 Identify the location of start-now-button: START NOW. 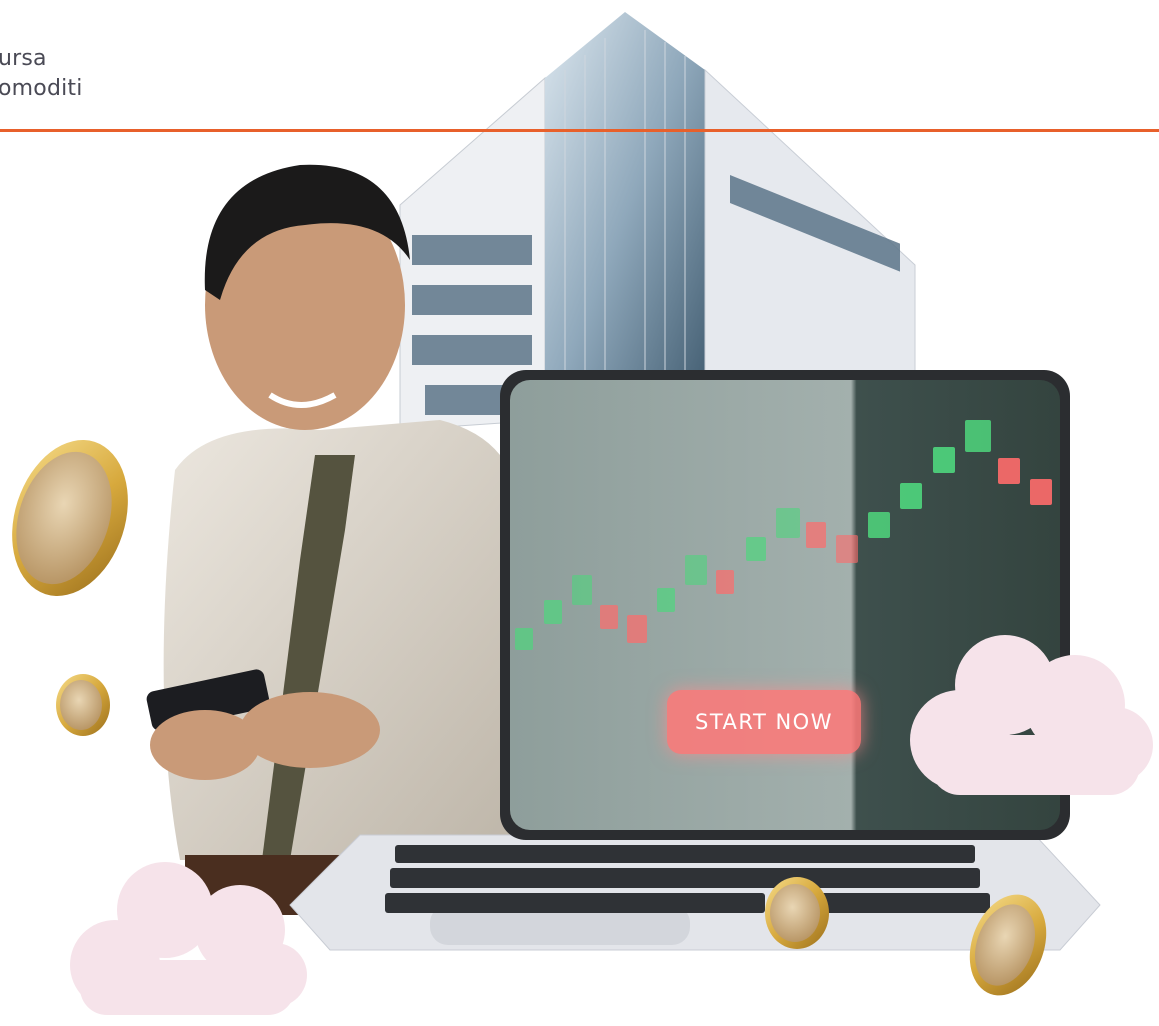
(764, 722).